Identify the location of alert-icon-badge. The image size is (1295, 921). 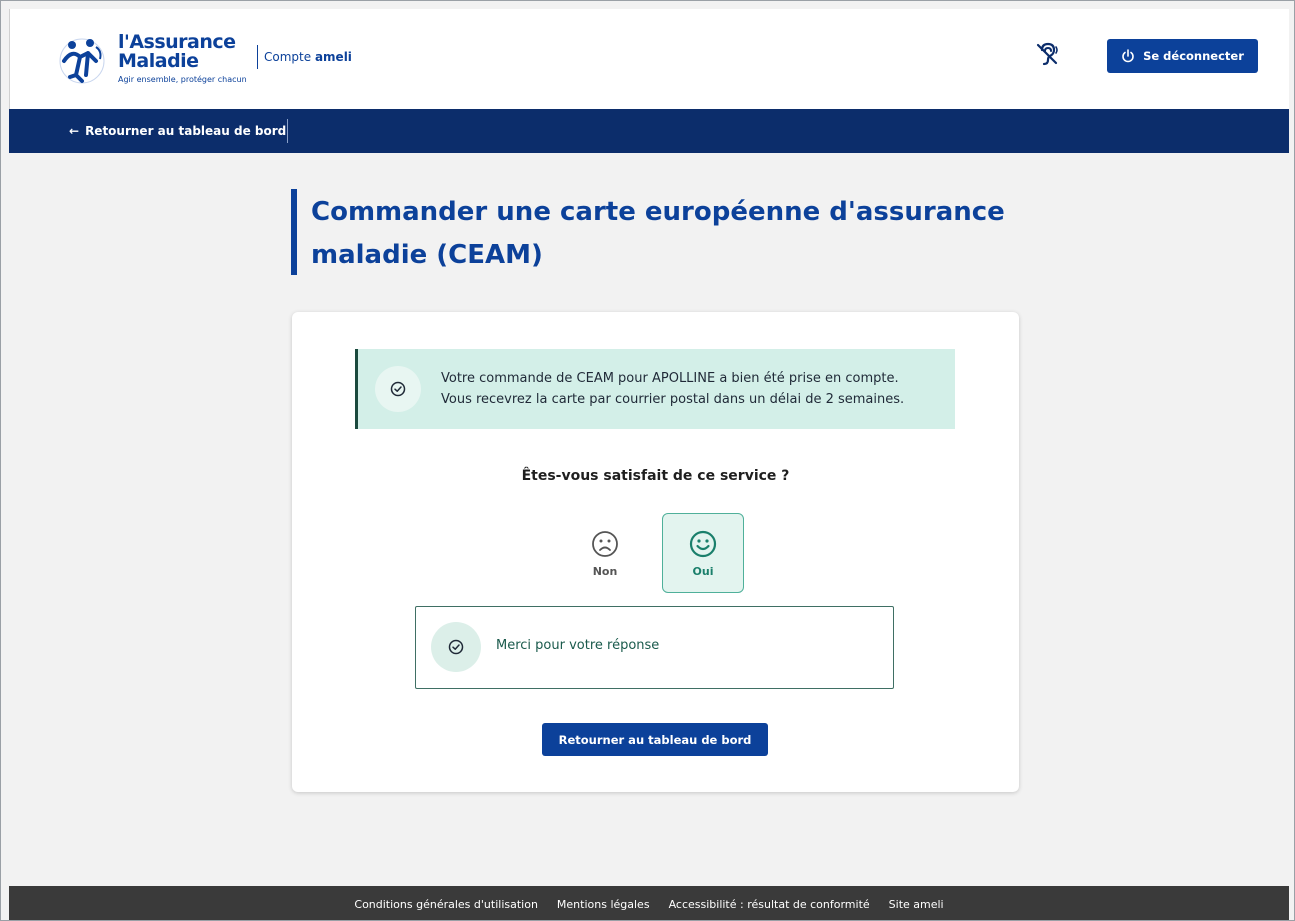
(398, 389).